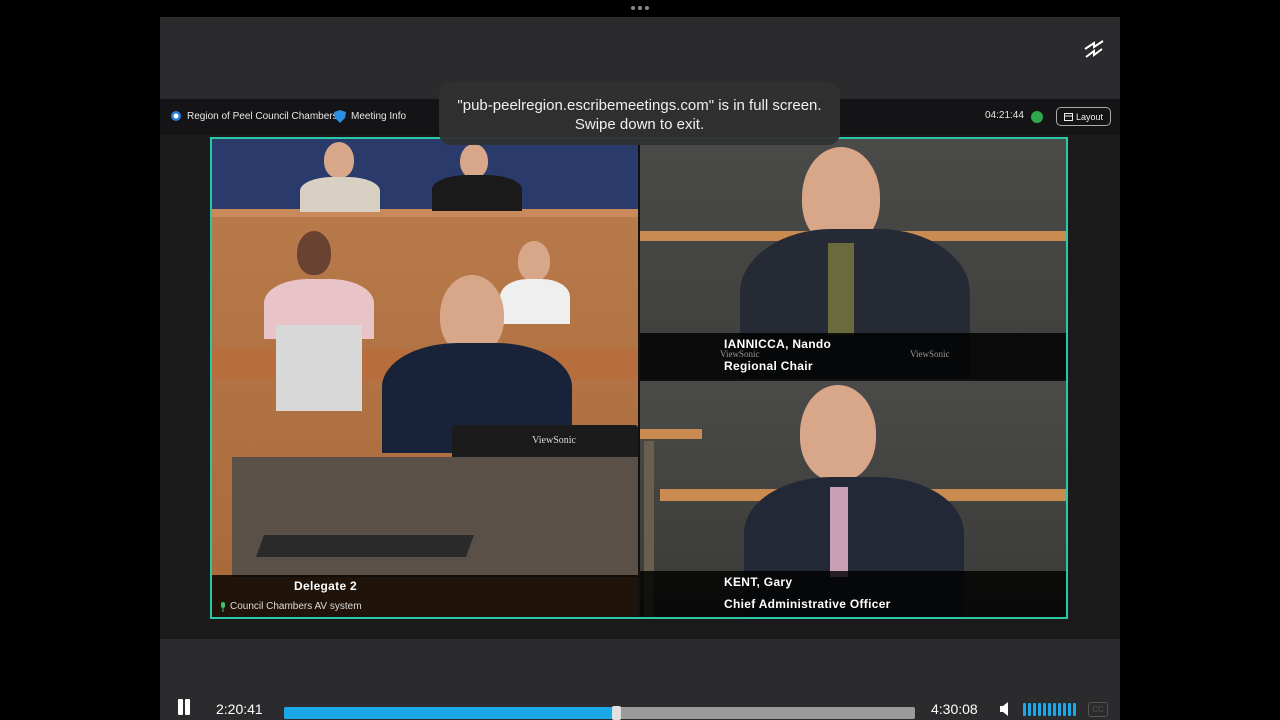 This screenshot has width=1280, height=720. I want to click on monitor-brand-b: ViewSonic, so click(930, 354).